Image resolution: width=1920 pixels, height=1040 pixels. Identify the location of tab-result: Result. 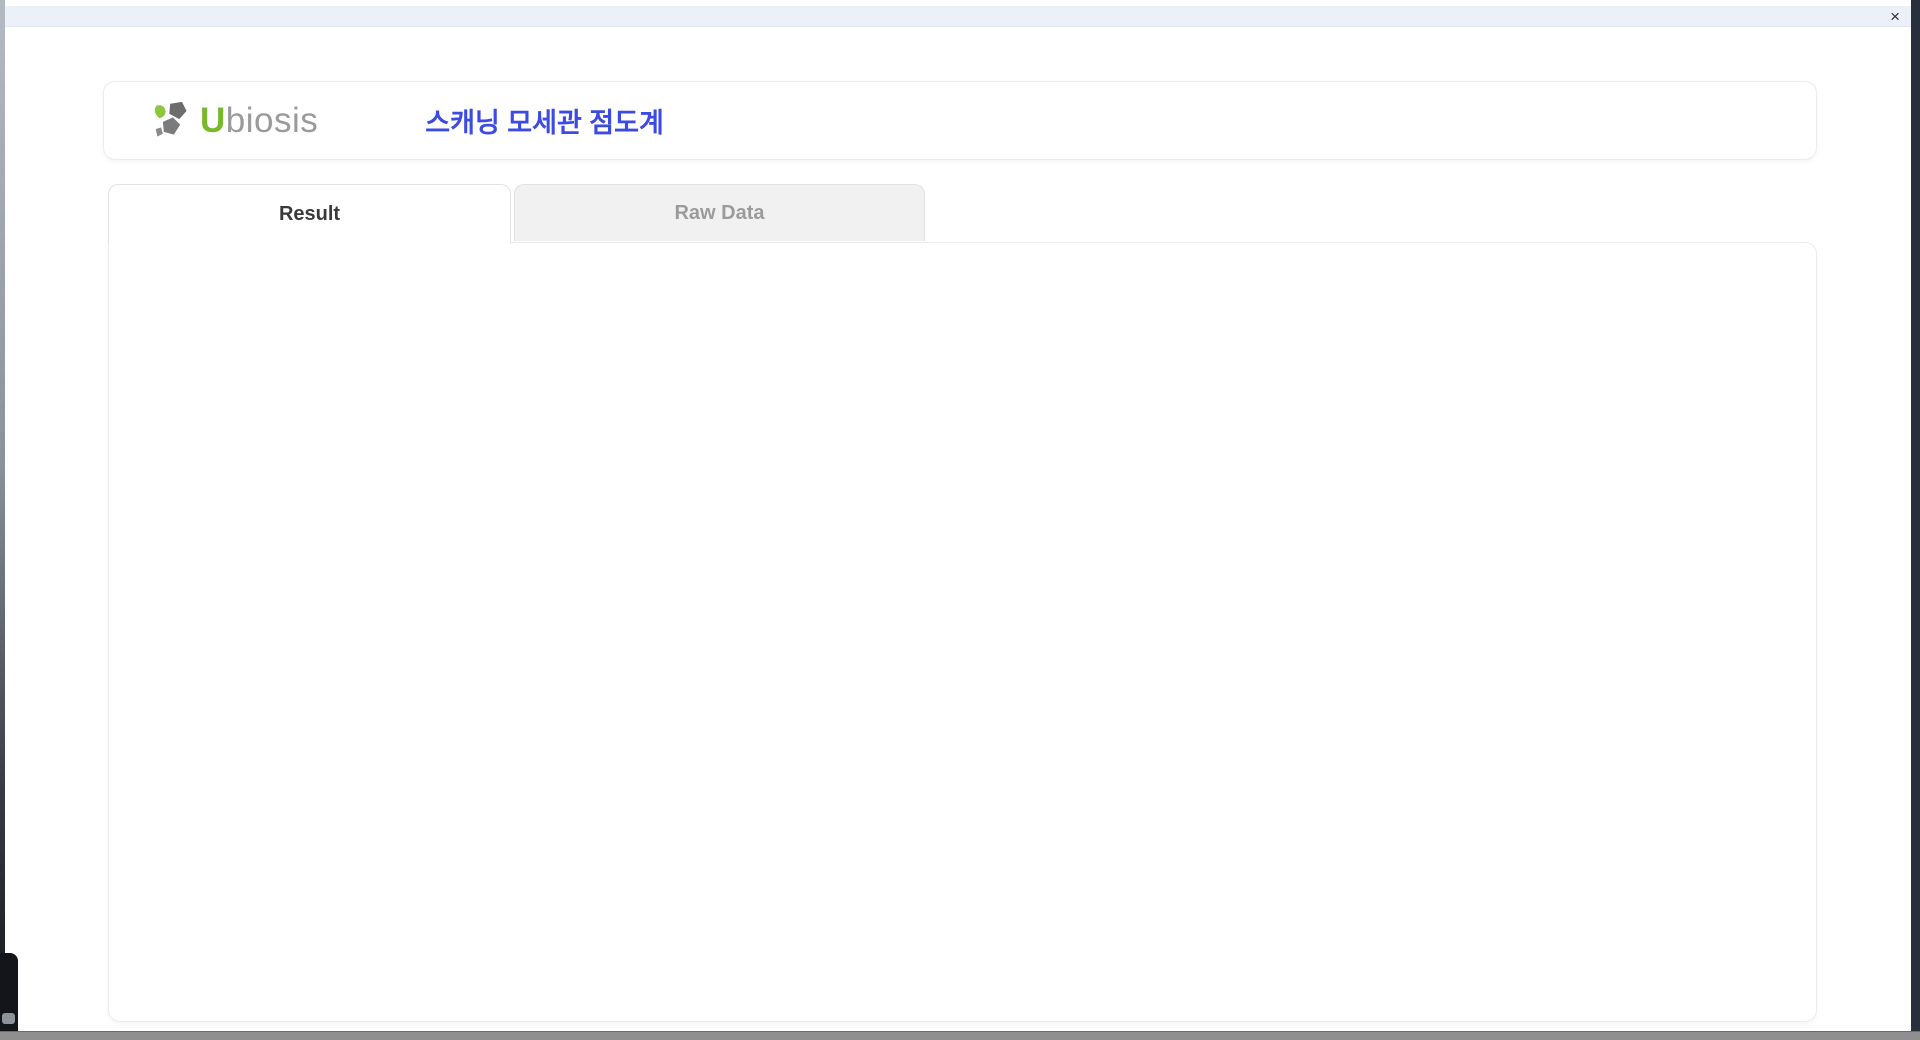
(309, 214).